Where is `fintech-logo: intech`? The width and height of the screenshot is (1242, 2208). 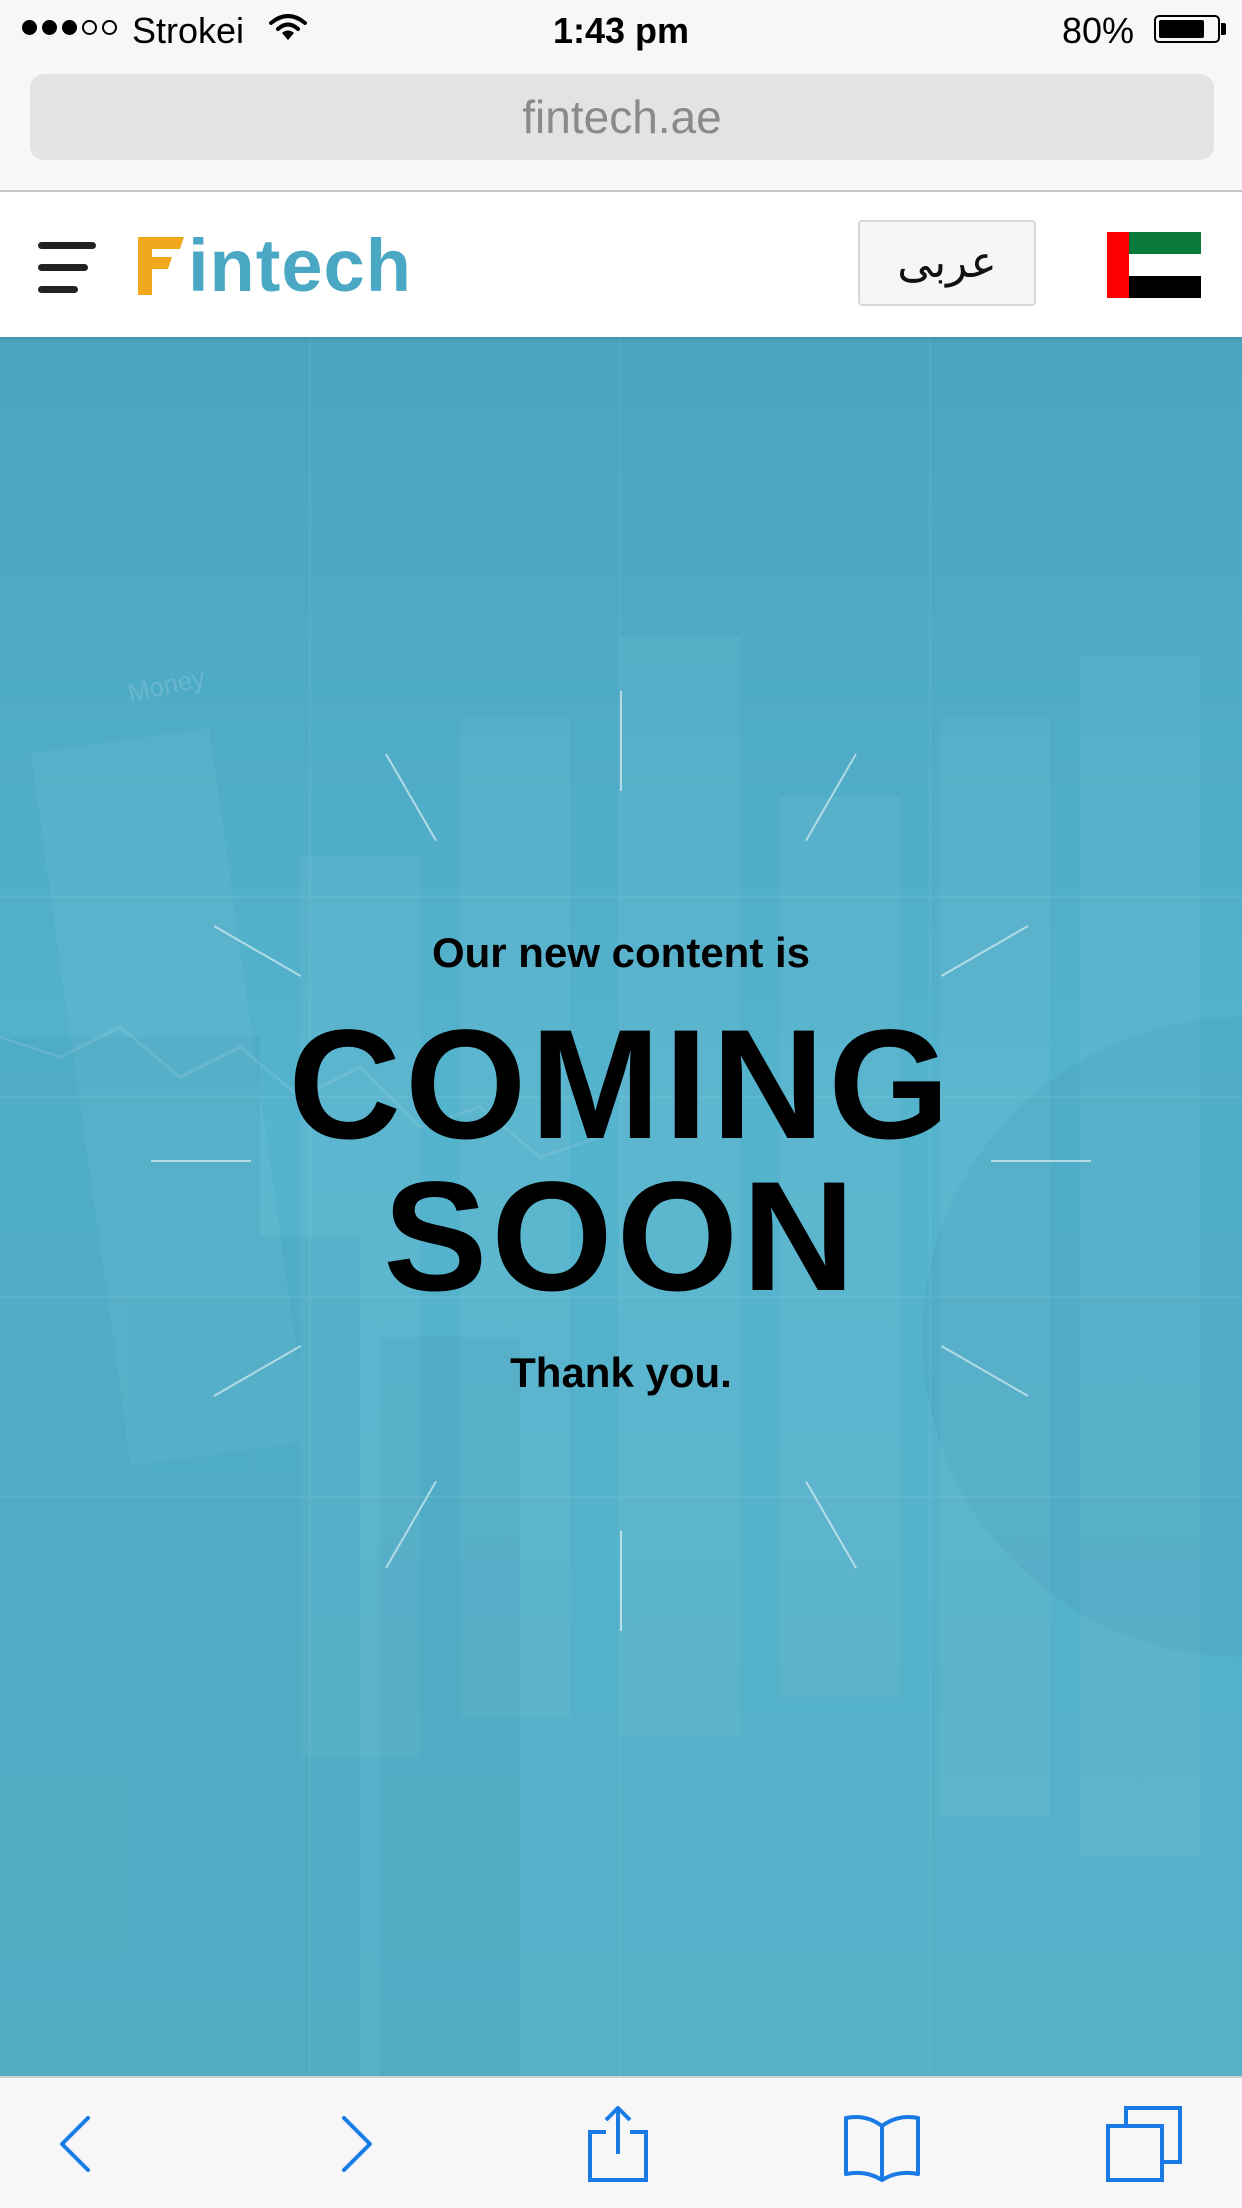
fintech-logo: intech is located at coordinates (275, 266).